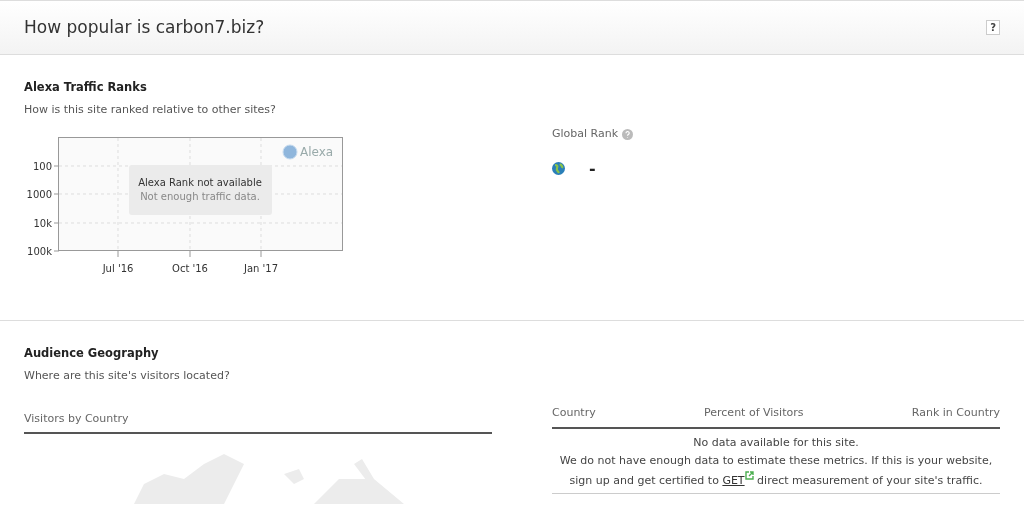 The image size is (1024, 505). What do you see at coordinates (127, 376) in the screenshot?
I see `section-subtitle: Where are this site's visitors located?` at bounding box center [127, 376].